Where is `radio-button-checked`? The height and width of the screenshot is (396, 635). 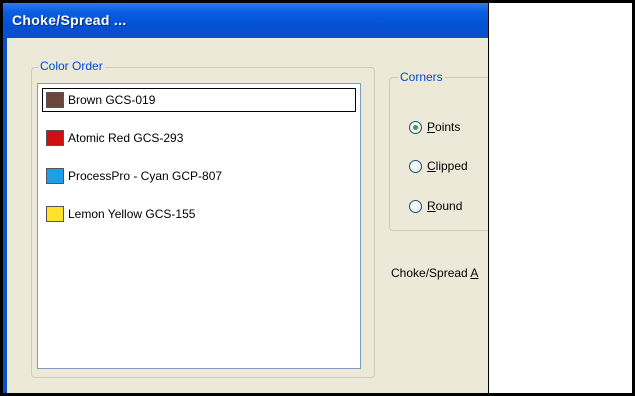
radio-button-checked is located at coordinates (415, 127).